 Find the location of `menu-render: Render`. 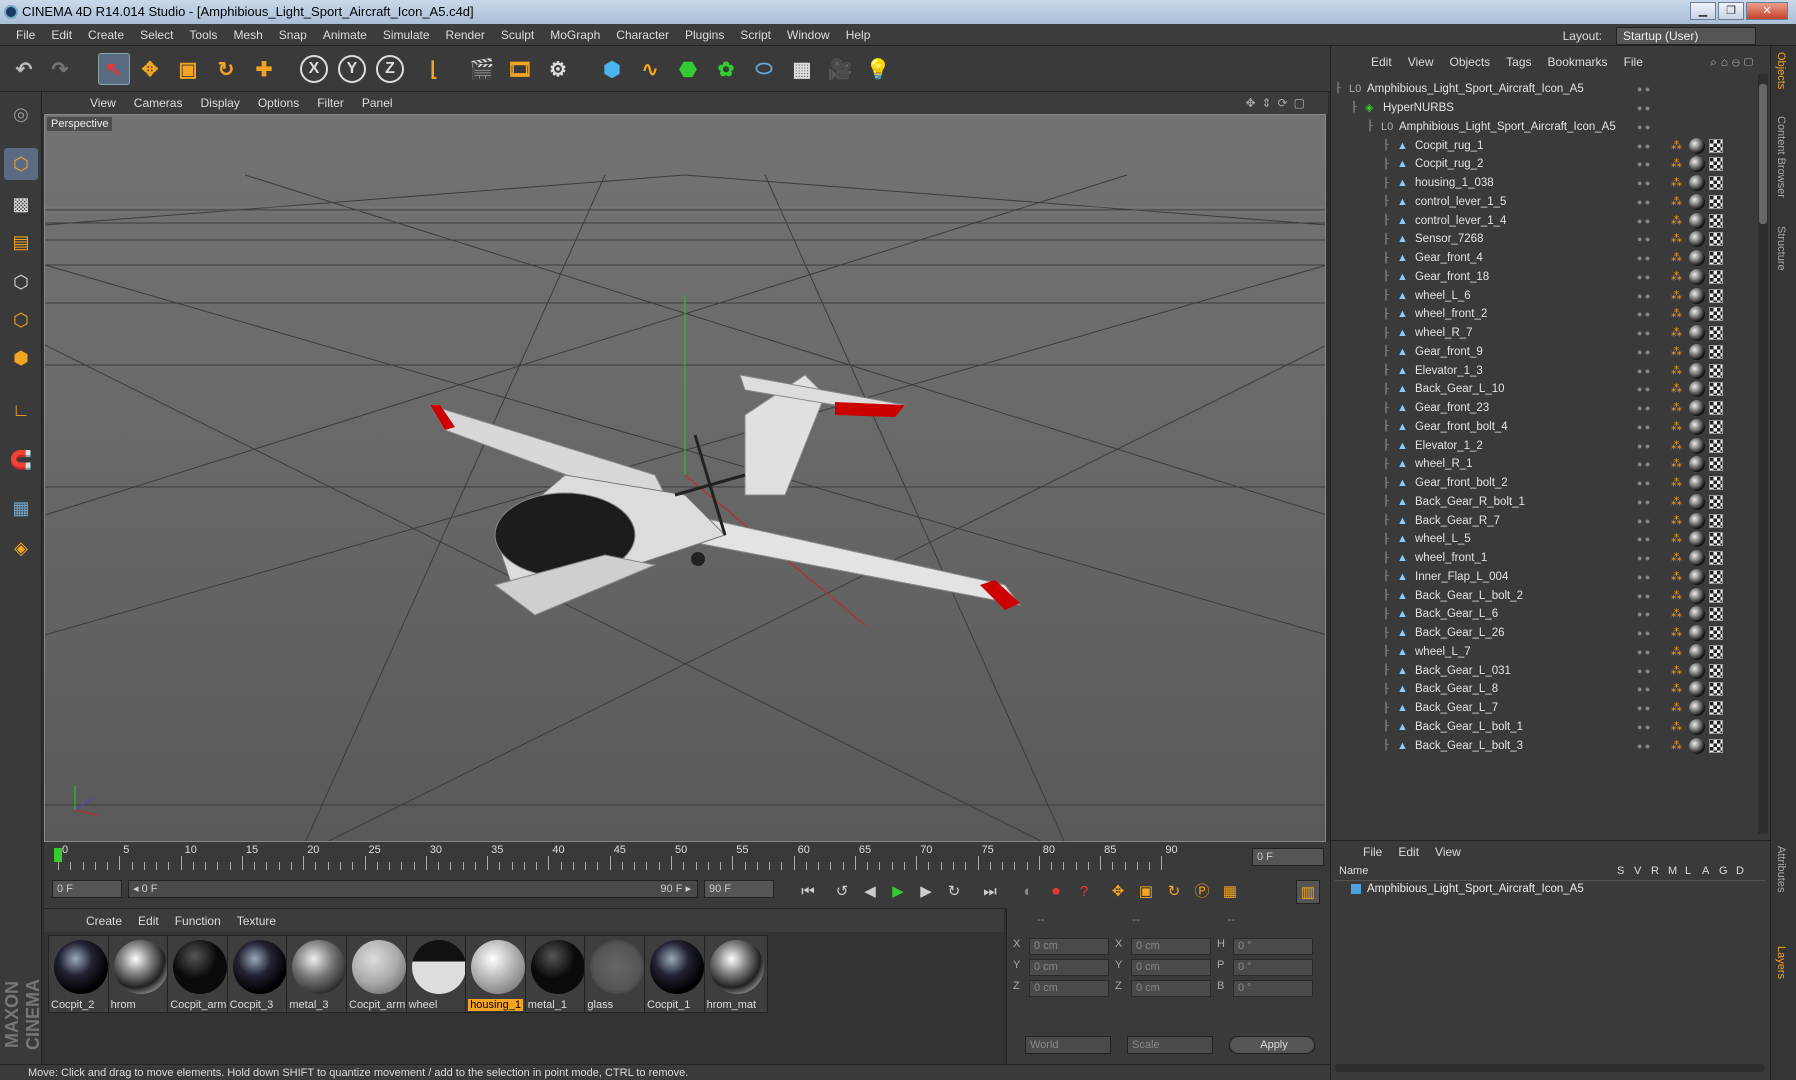

menu-render: Render is located at coordinates (465, 35).